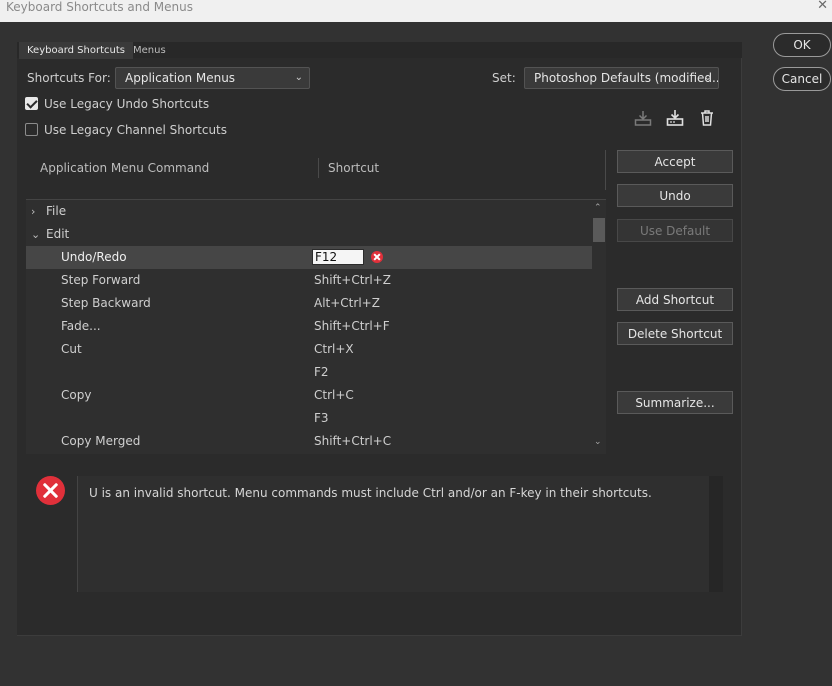  I want to click on command-cell: Cut, so click(71, 349).